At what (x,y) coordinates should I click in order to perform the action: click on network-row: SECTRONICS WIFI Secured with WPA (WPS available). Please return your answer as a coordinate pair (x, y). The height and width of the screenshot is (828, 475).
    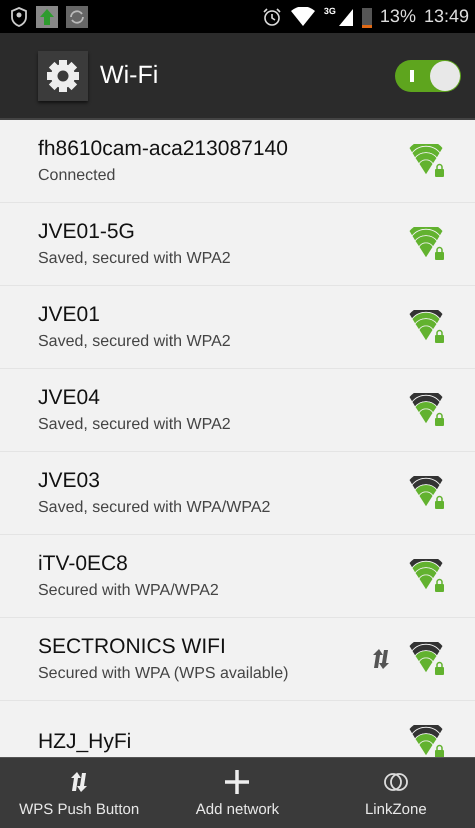
    Looking at the image, I should click on (237, 659).